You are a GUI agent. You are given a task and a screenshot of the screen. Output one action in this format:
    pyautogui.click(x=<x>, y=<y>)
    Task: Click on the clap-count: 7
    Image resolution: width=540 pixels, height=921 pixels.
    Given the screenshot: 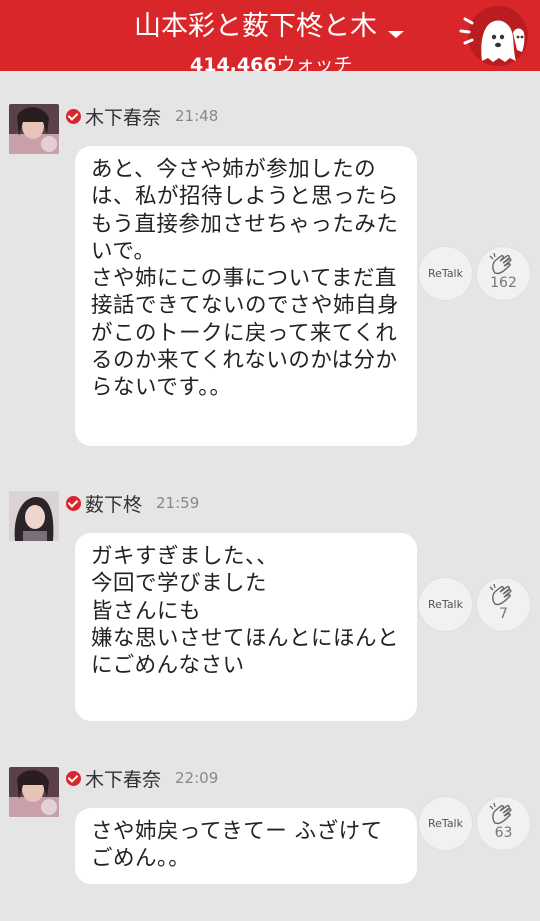 What is the action you would take?
    pyautogui.click(x=503, y=614)
    